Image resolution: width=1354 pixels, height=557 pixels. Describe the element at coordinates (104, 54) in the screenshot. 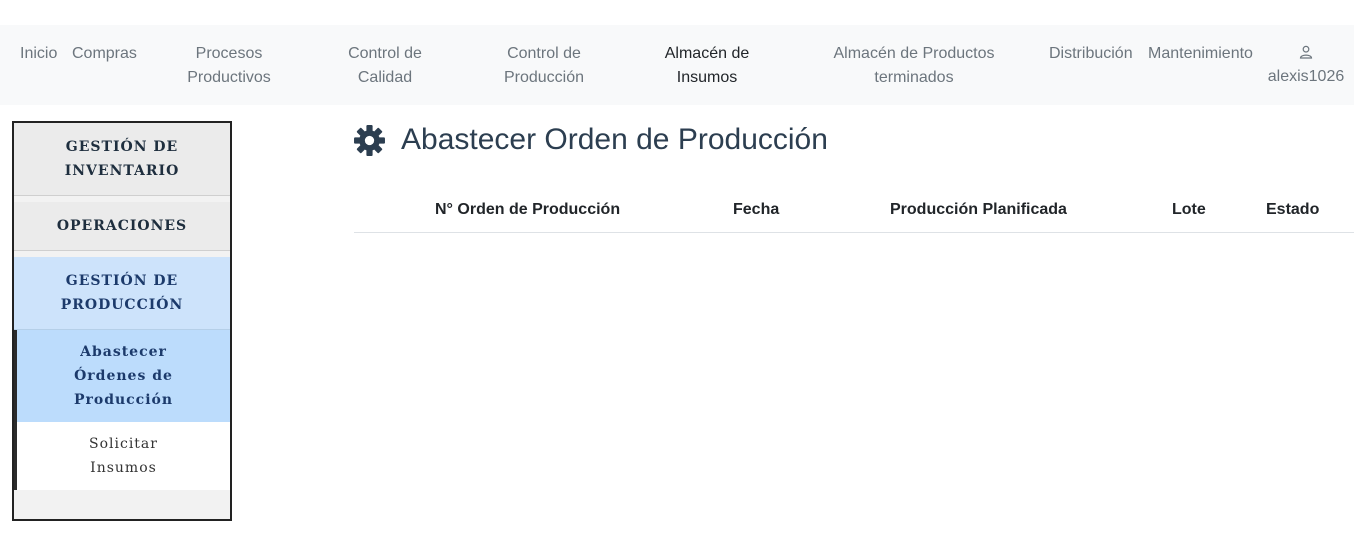

I see `nav-compras: Compras` at that location.